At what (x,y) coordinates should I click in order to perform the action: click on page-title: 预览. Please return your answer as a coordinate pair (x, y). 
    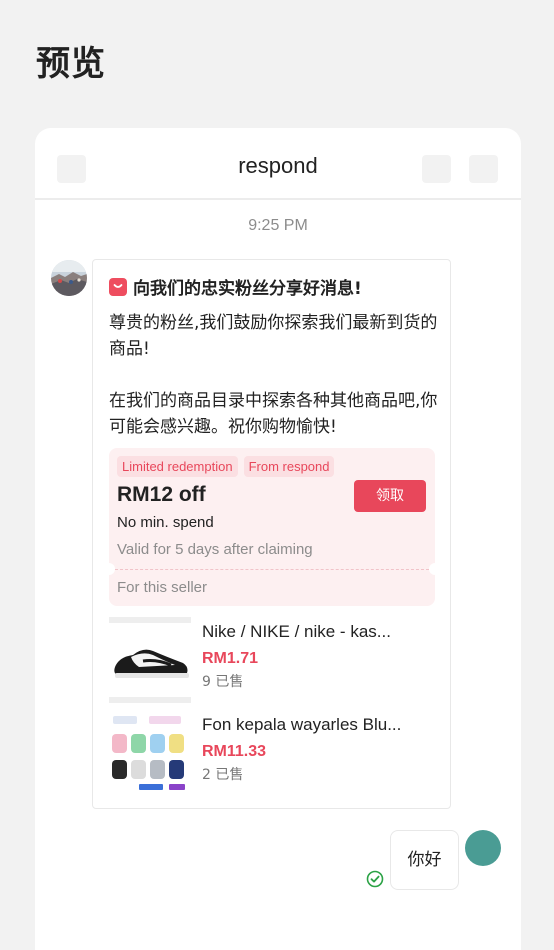
    Looking at the image, I should click on (71, 64).